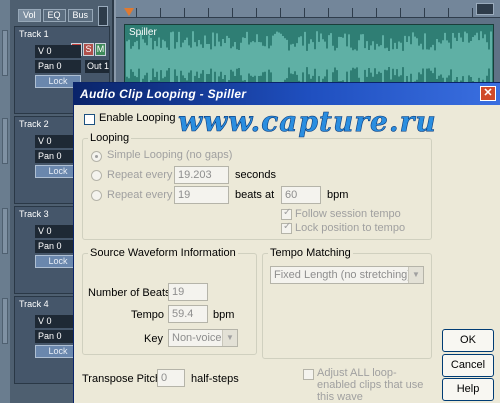  Describe the element at coordinates (122, 379) in the screenshot. I see `transpose-label: Transpose Pitch` at that location.